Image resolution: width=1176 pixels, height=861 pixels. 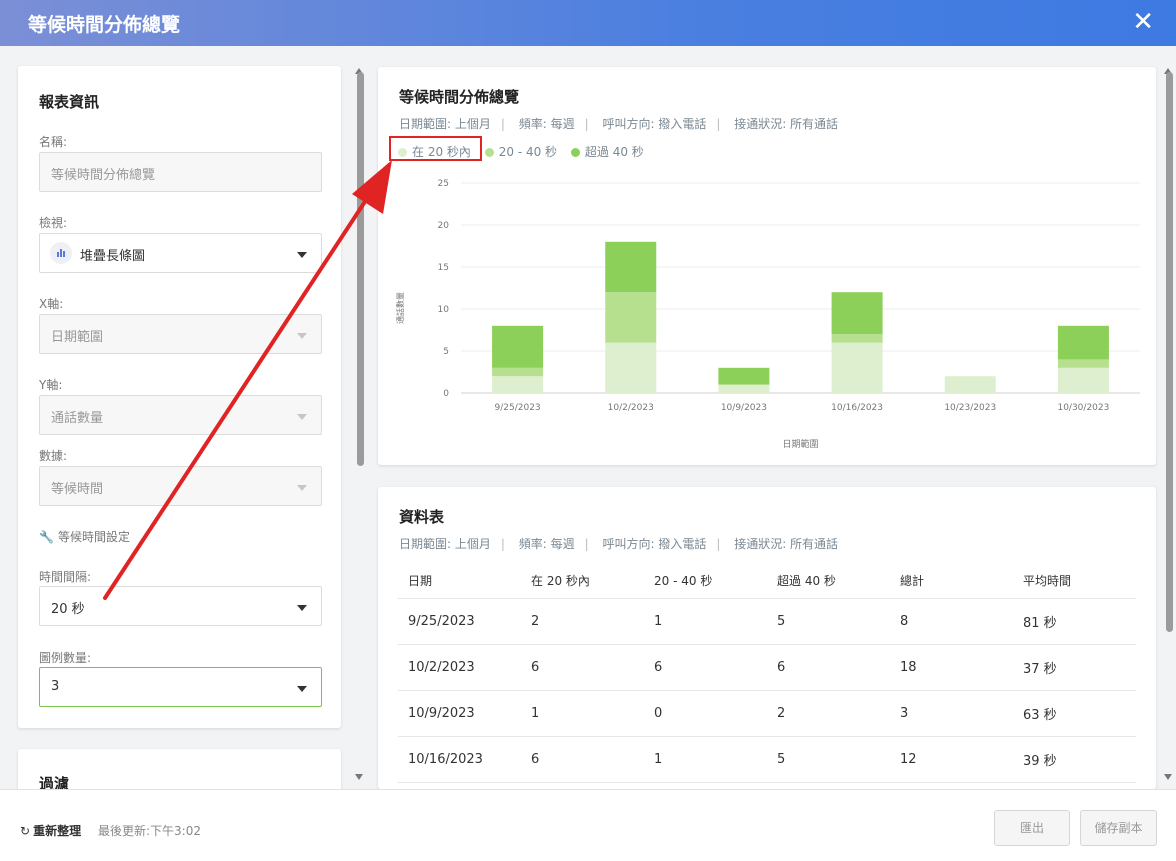 I want to click on table-row: 10/2/2023 6 6 6 18 37 秒, so click(x=767, y=667).